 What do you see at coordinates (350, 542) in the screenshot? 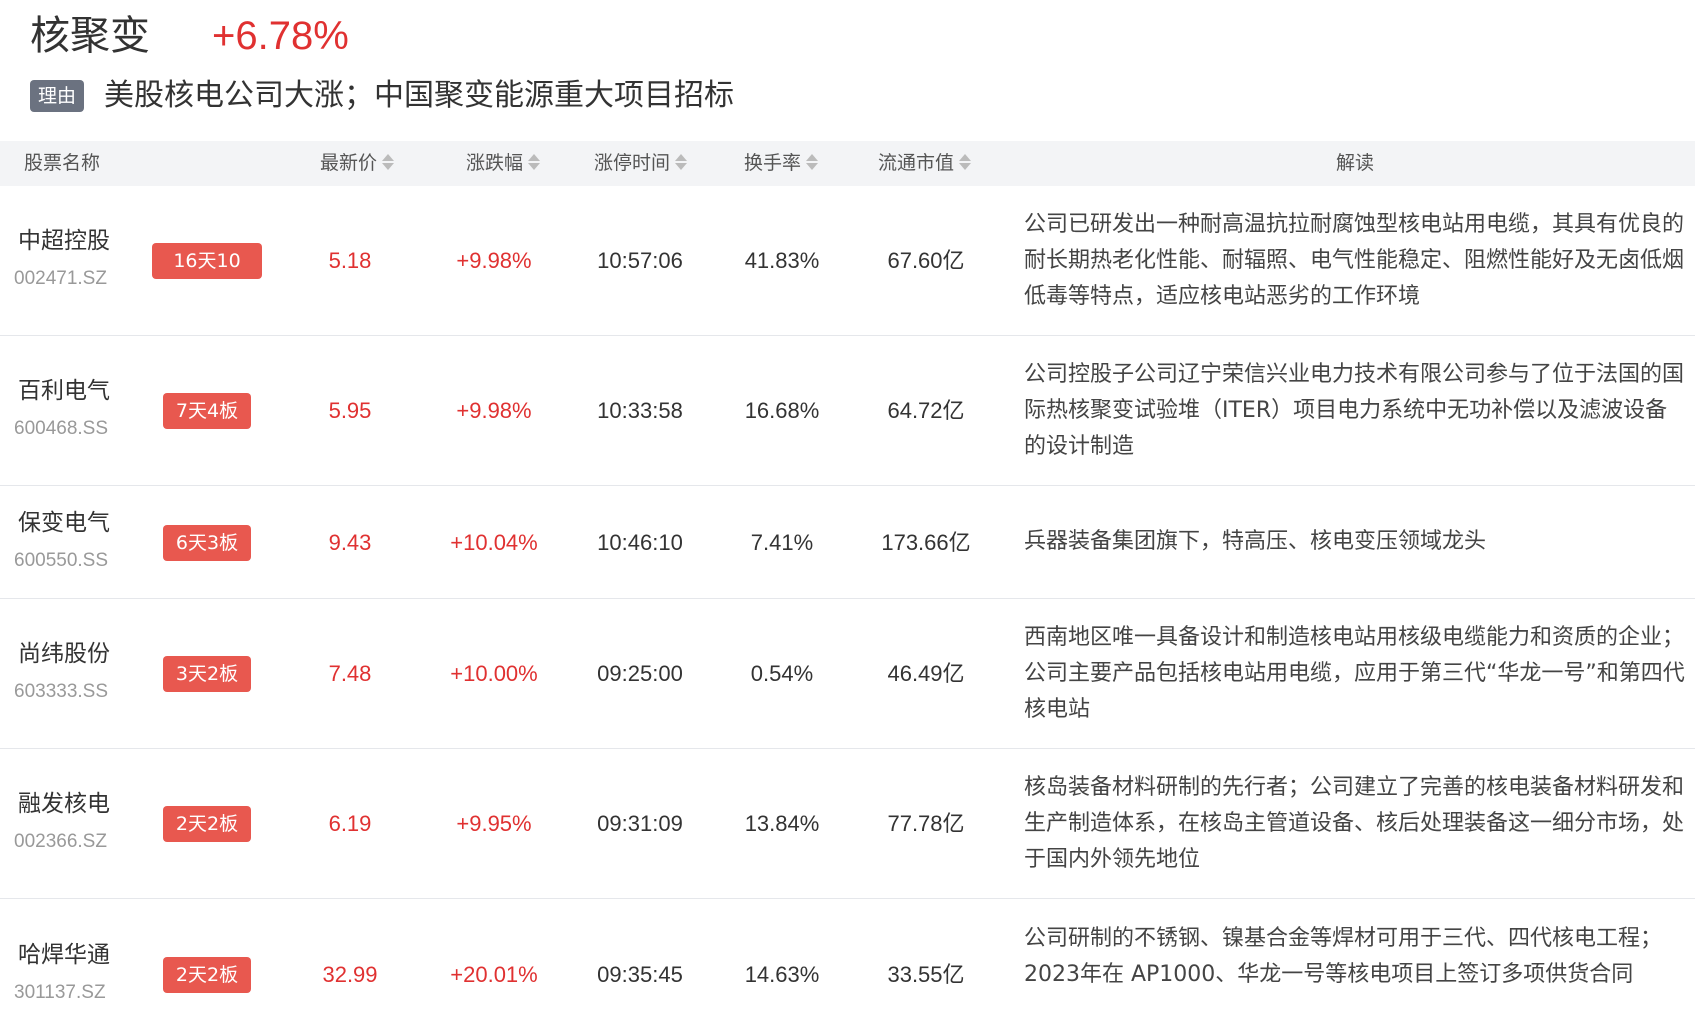
I see `latest-price: 9.43` at bounding box center [350, 542].